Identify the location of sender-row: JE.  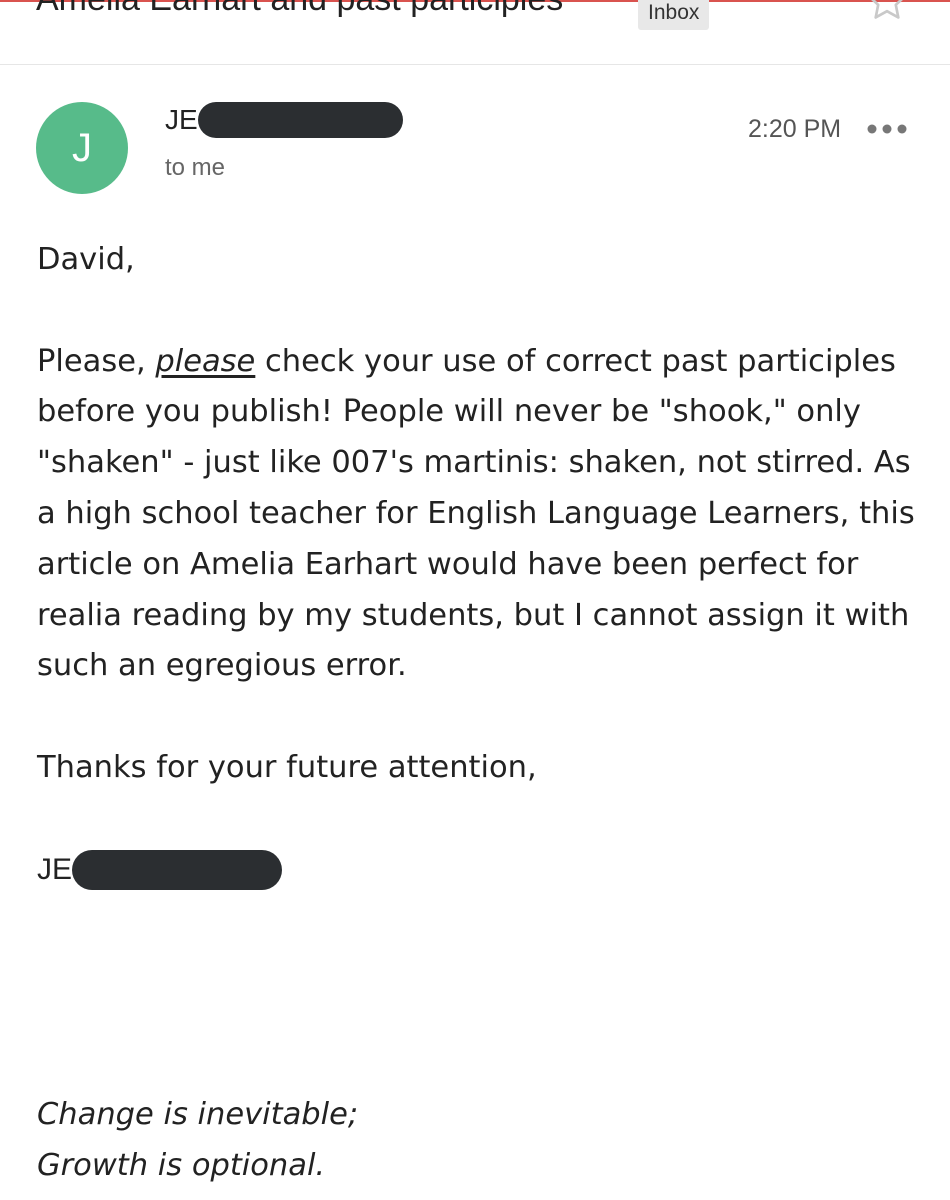
(284, 120).